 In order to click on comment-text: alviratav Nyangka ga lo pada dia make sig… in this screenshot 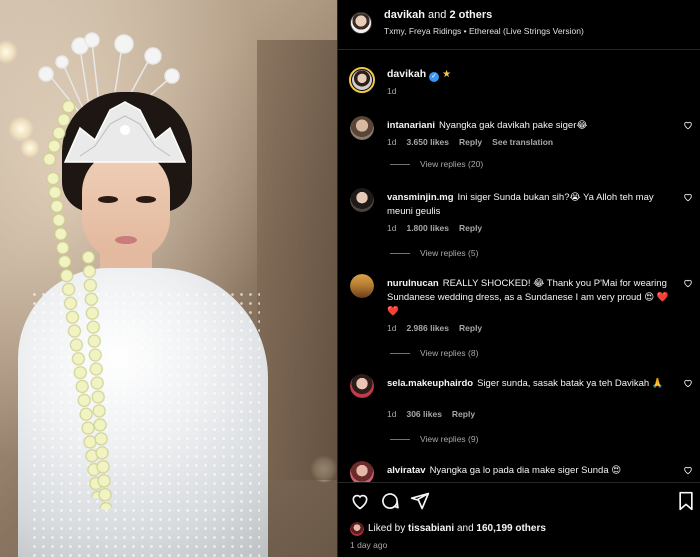, I will do `click(532, 471)`.